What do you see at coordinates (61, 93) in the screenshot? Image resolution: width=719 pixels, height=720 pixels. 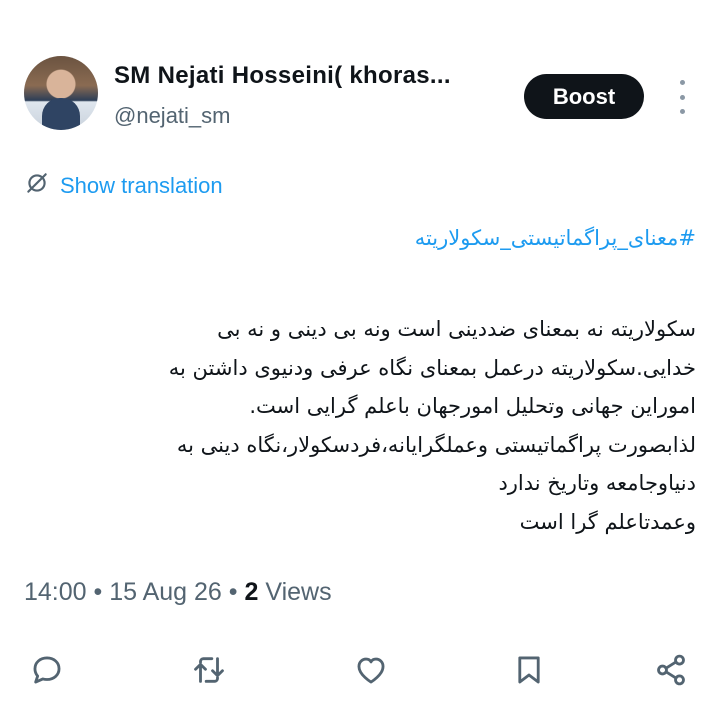 I see `avatar` at bounding box center [61, 93].